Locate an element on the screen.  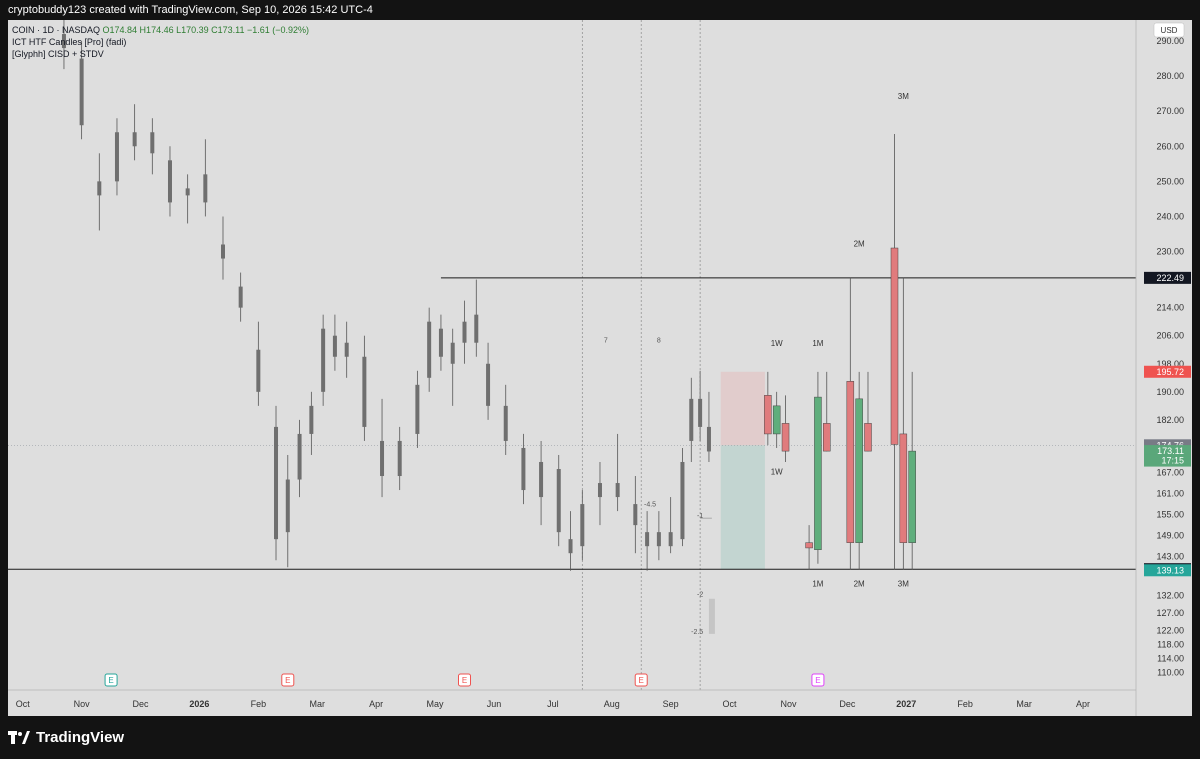
time-axis-tick: Jun is located at coordinates (494, 704).